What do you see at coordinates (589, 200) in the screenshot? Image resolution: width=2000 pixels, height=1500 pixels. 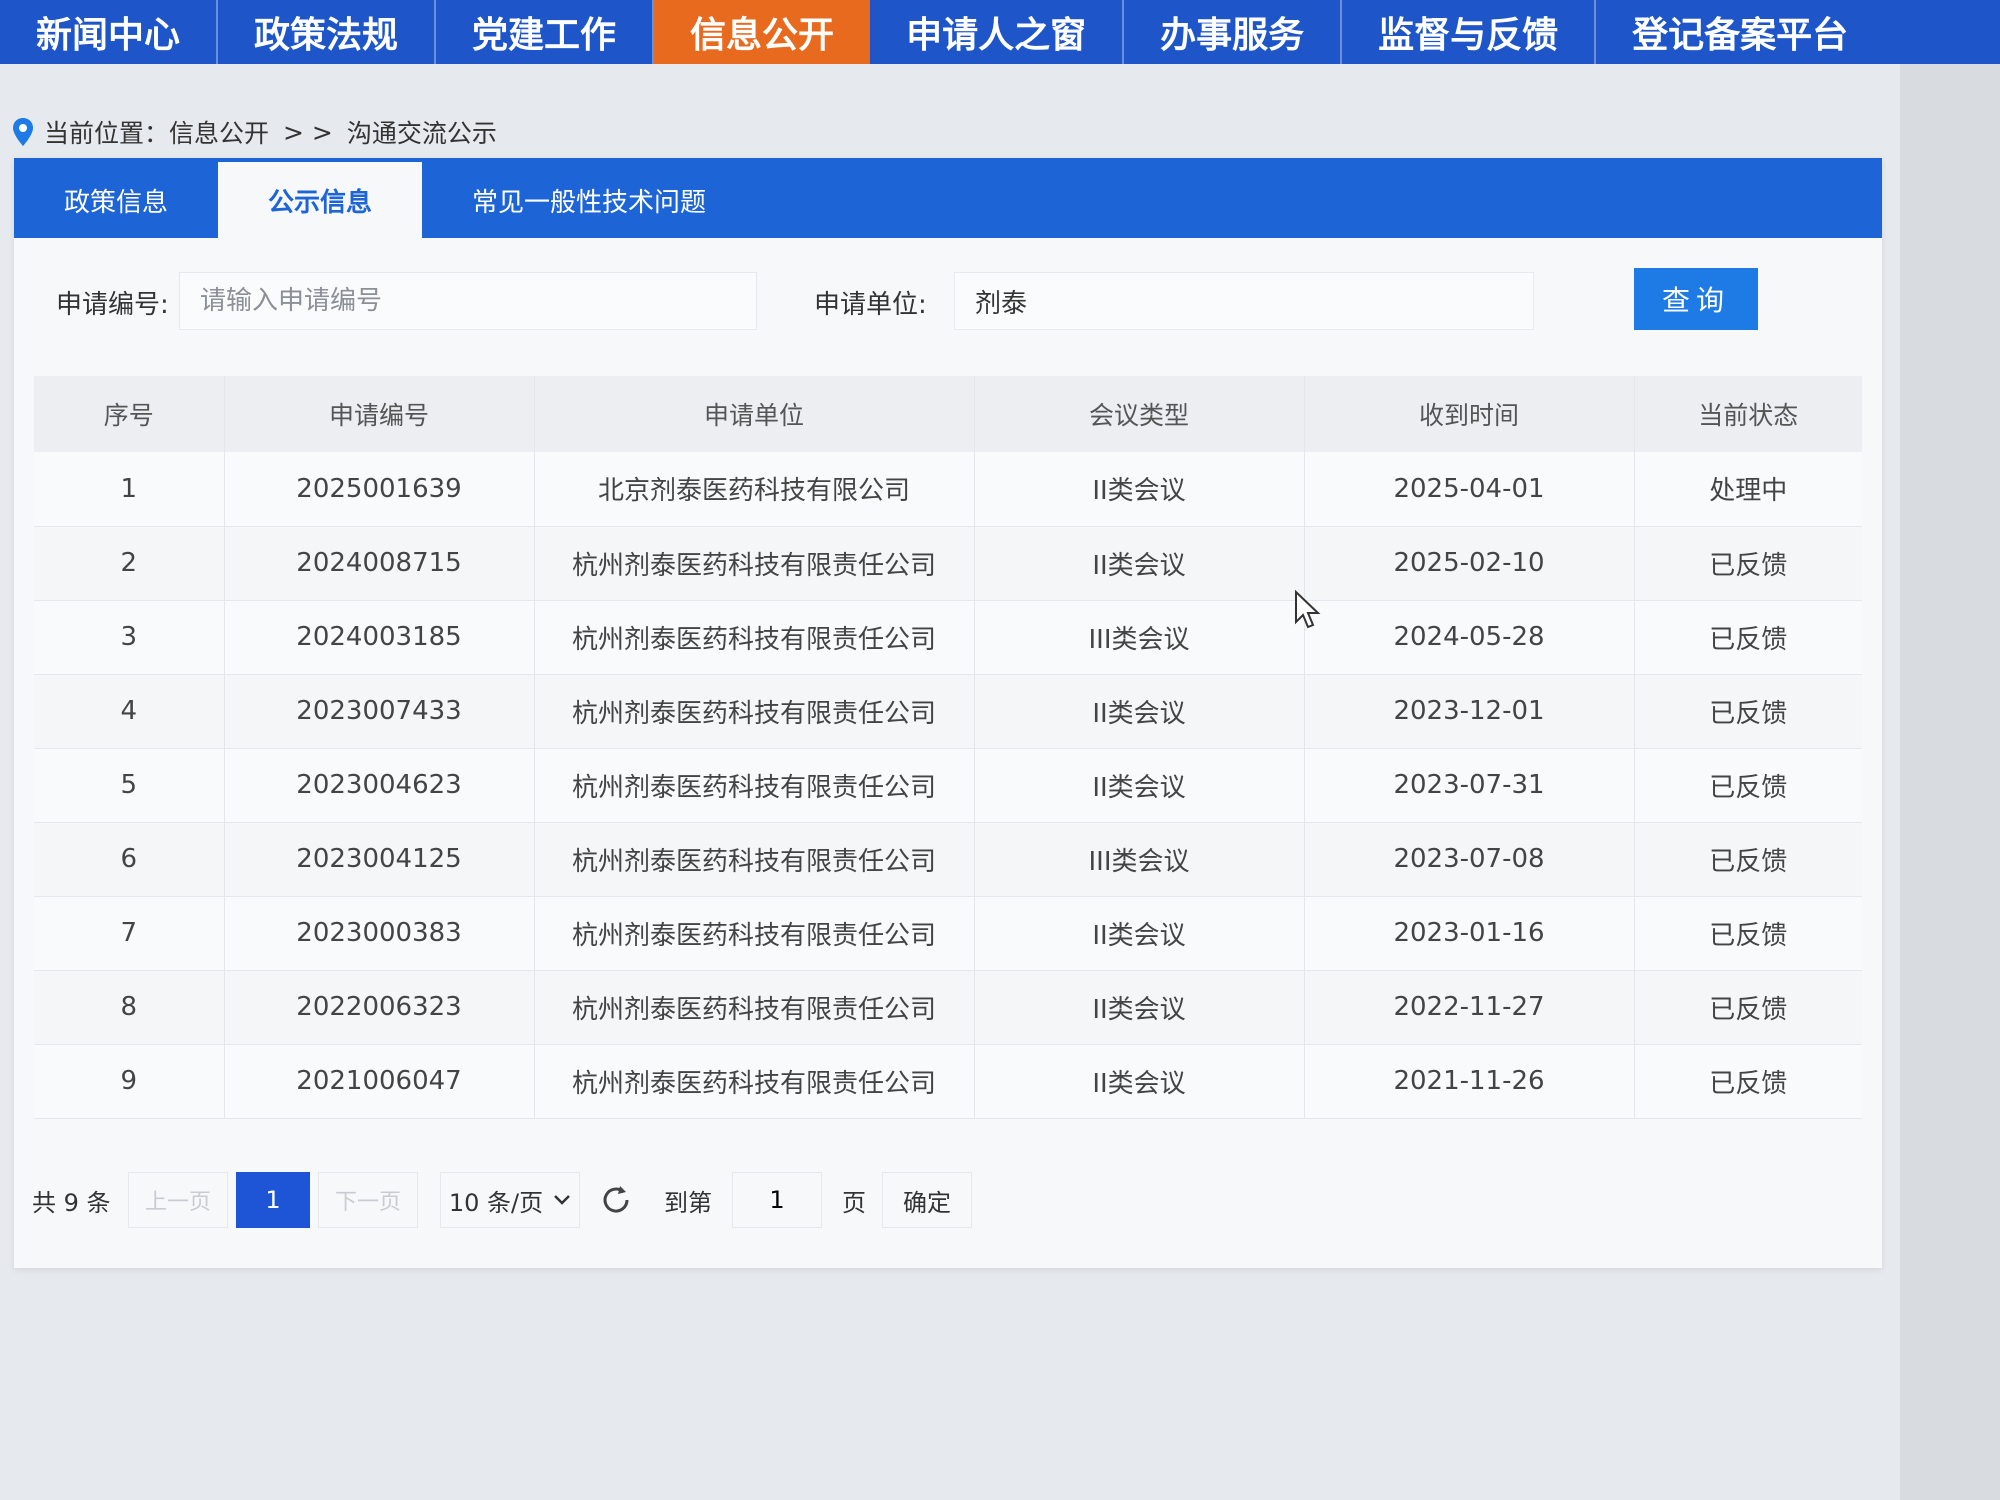 I see `tab-2: 常见一般性技术问题` at bounding box center [589, 200].